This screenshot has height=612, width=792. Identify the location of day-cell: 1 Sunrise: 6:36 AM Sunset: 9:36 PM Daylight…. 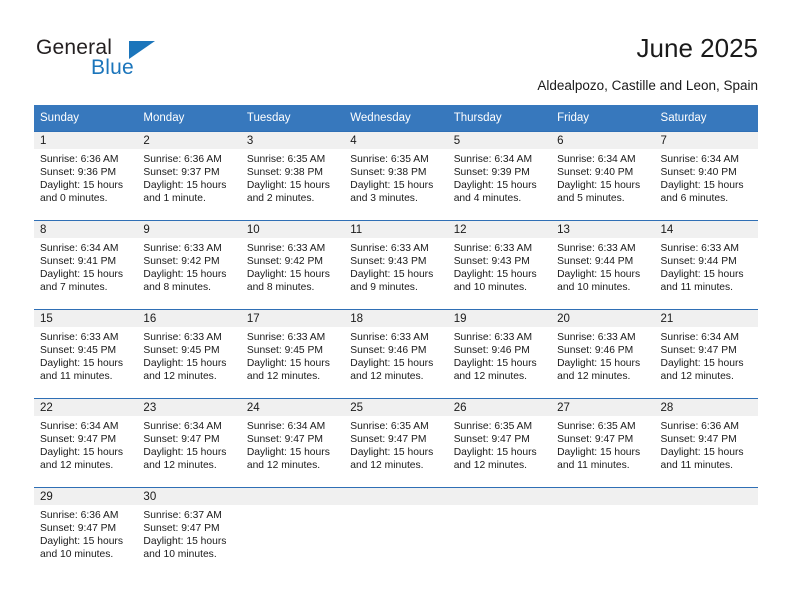
(86, 176).